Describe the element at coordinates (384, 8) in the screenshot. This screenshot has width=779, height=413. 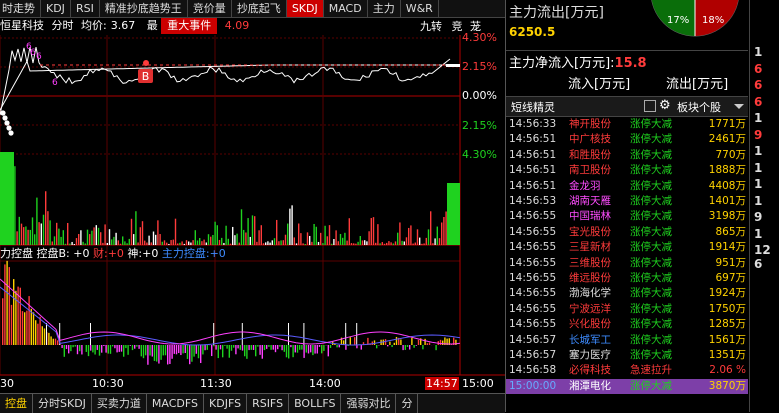
I see `top-tab-8: 主力` at that location.